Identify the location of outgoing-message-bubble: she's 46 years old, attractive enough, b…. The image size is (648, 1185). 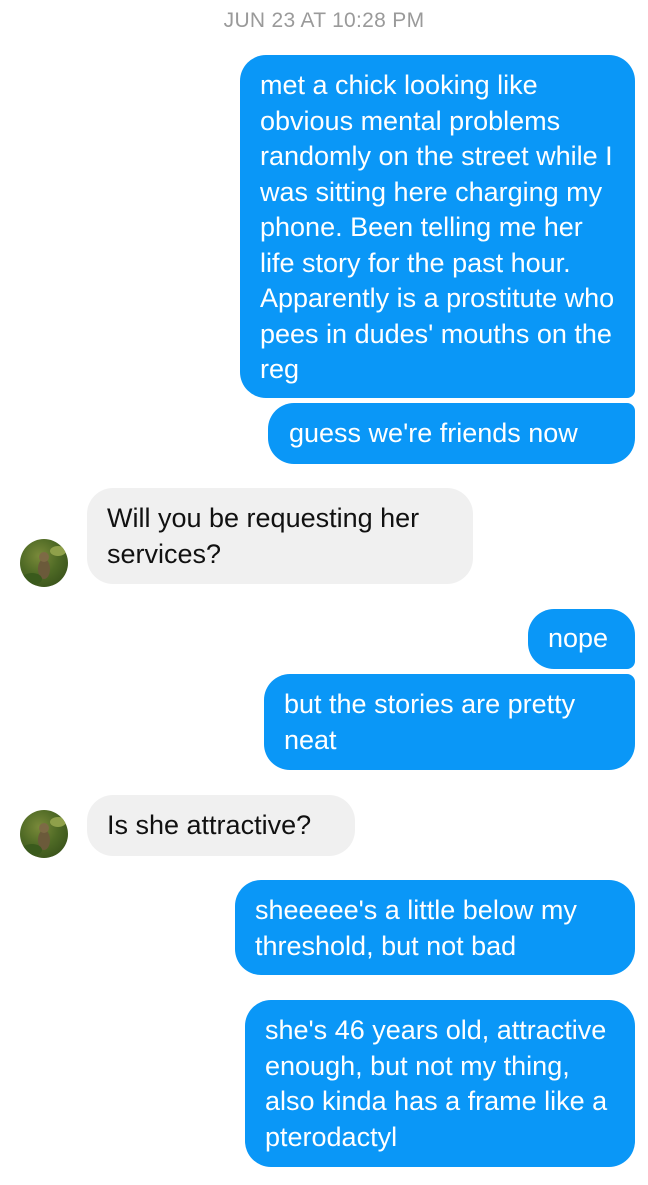
(440, 1083).